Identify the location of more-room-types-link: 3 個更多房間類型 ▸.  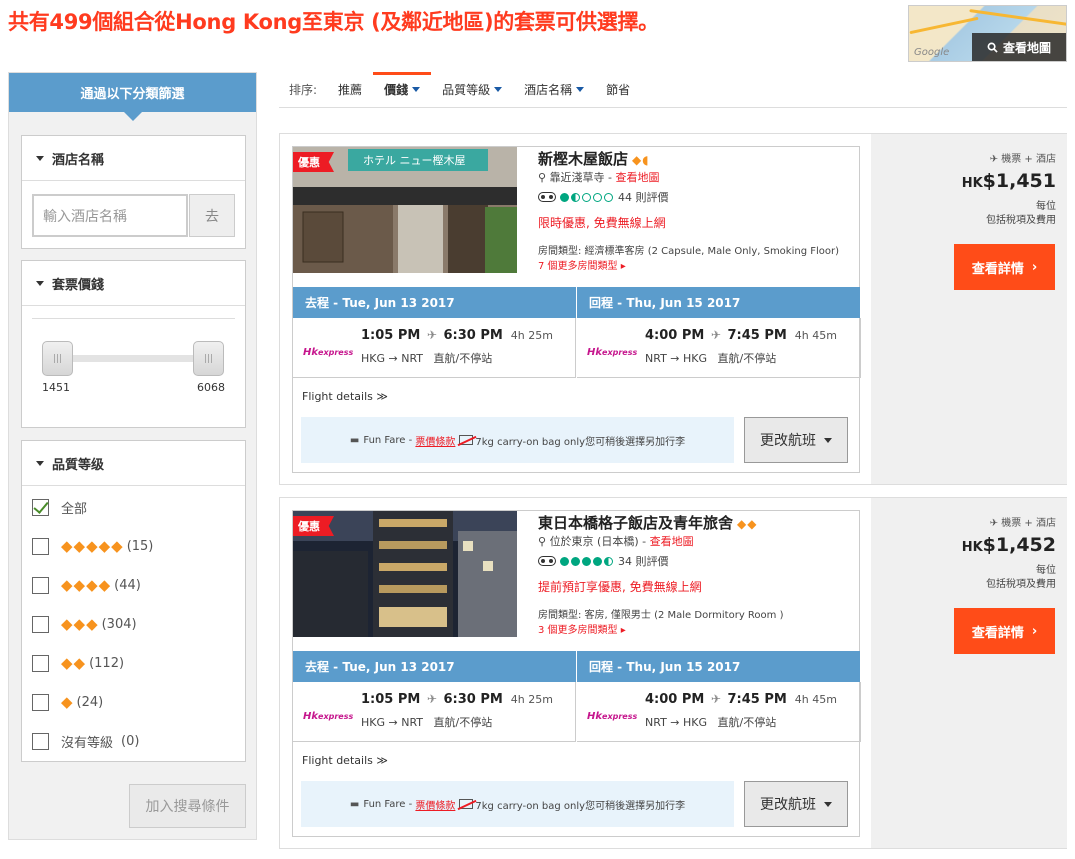
(582, 628).